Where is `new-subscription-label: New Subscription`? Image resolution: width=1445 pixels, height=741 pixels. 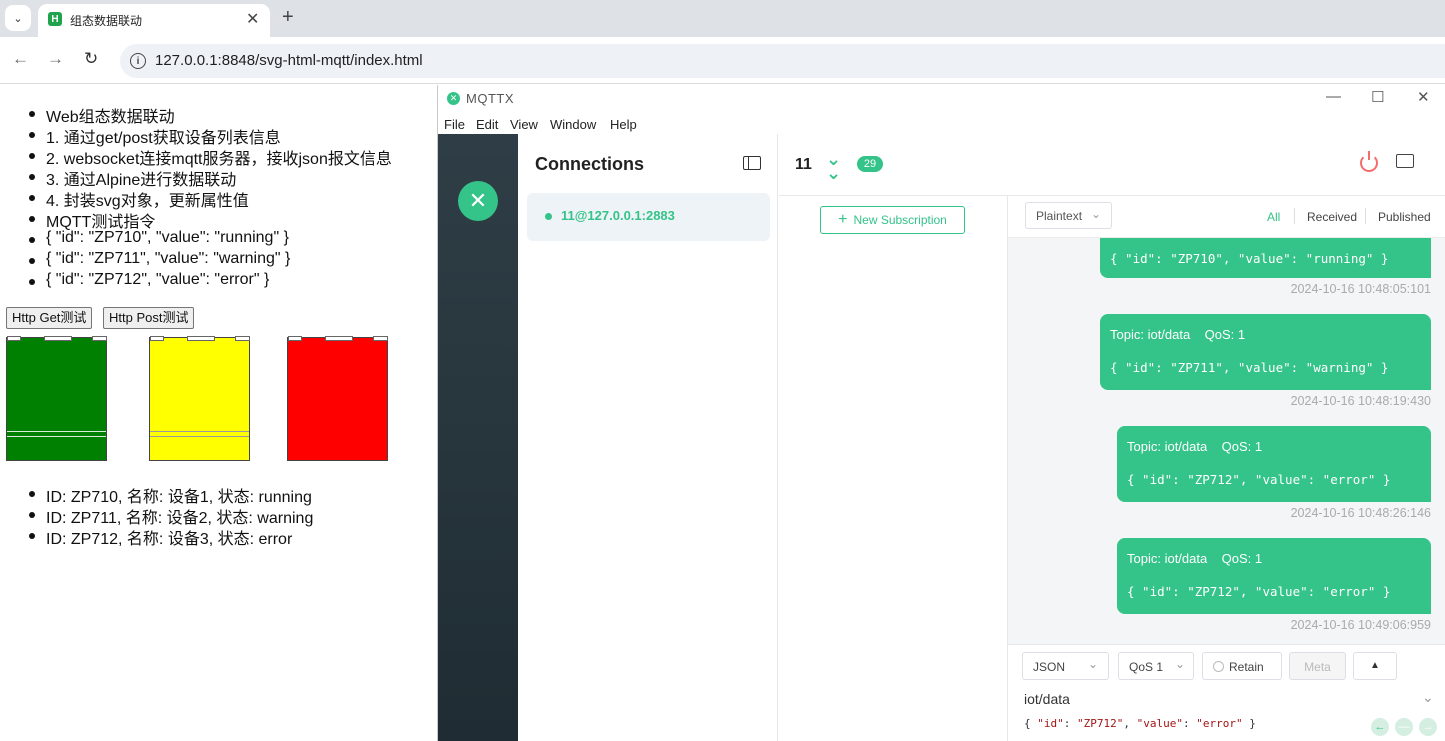
new-subscription-label: New Subscription is located at coordinates (900, 220).